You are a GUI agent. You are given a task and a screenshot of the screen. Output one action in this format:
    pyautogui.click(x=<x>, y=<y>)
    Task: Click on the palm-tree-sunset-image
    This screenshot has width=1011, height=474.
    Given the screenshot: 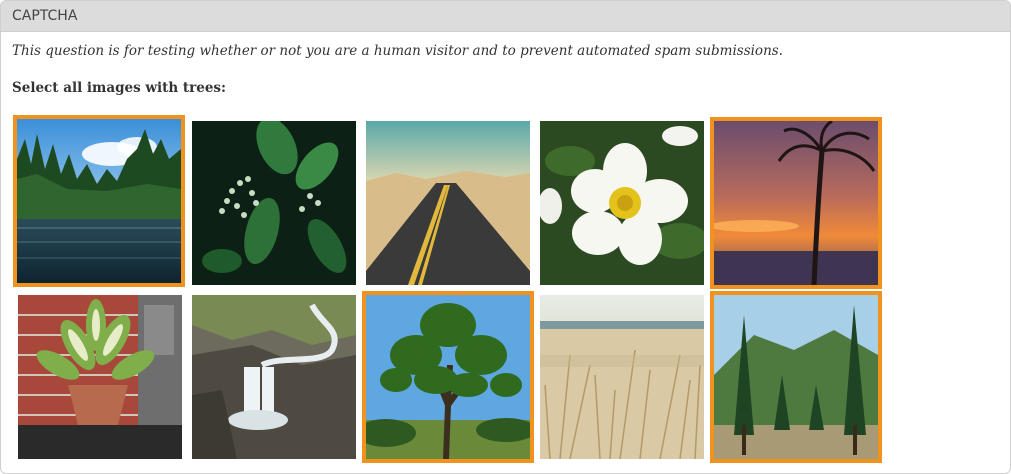 What is the action you would take?
    pyautogui.click(x=796, y=203)
    